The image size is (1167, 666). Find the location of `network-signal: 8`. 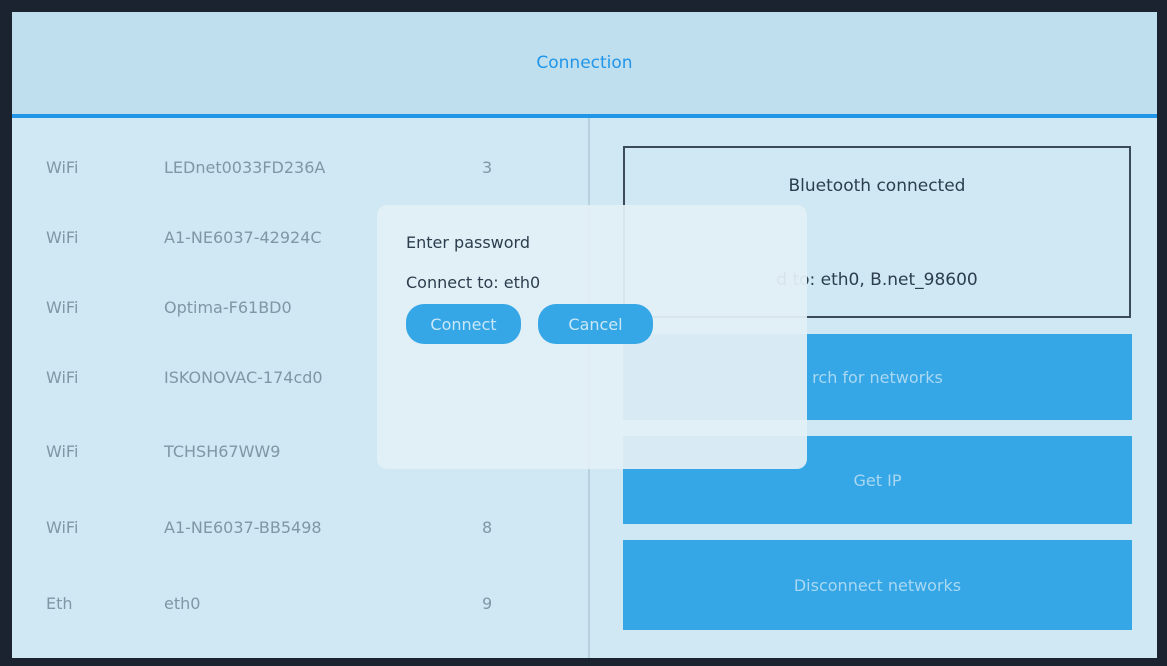

network-signal: 8 is located at coordinates (487, 527).